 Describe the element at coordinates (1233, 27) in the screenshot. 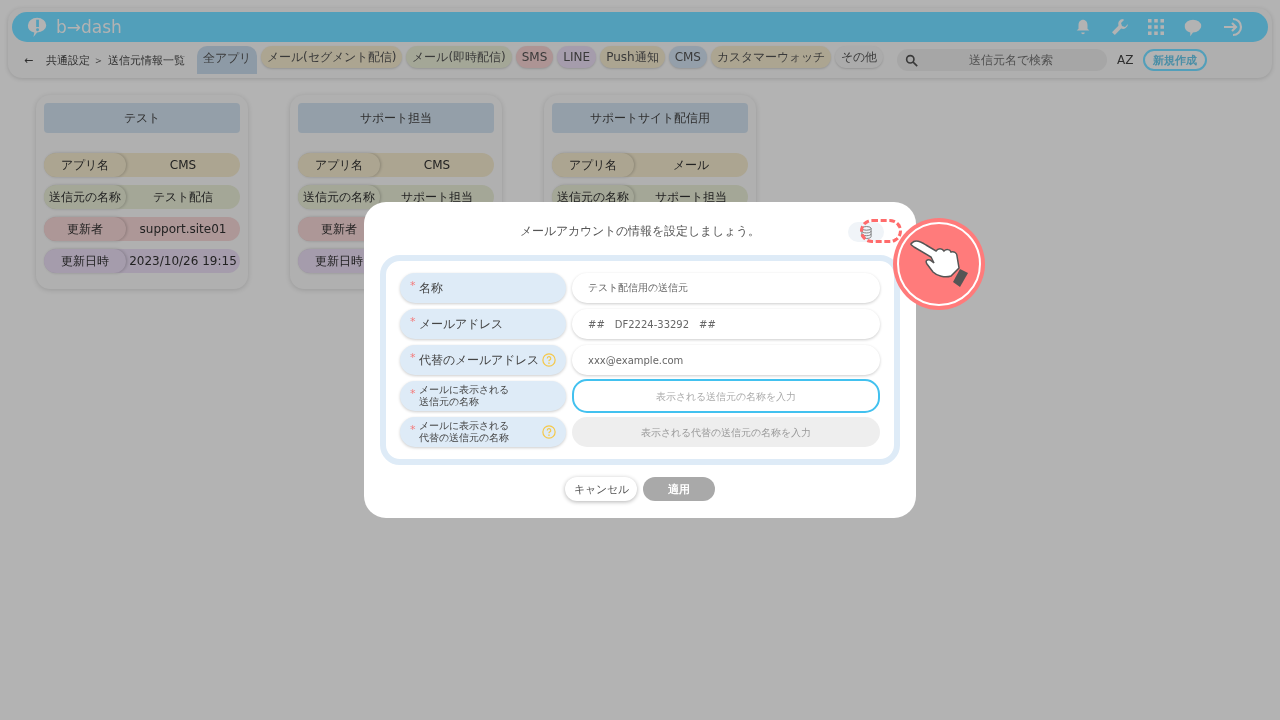

I see `login-icon` at that location.